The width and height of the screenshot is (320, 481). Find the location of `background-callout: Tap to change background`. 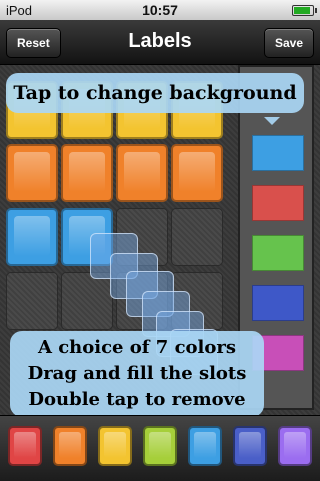

background-callout: Tap to change background is located at coordinates (155, 99).